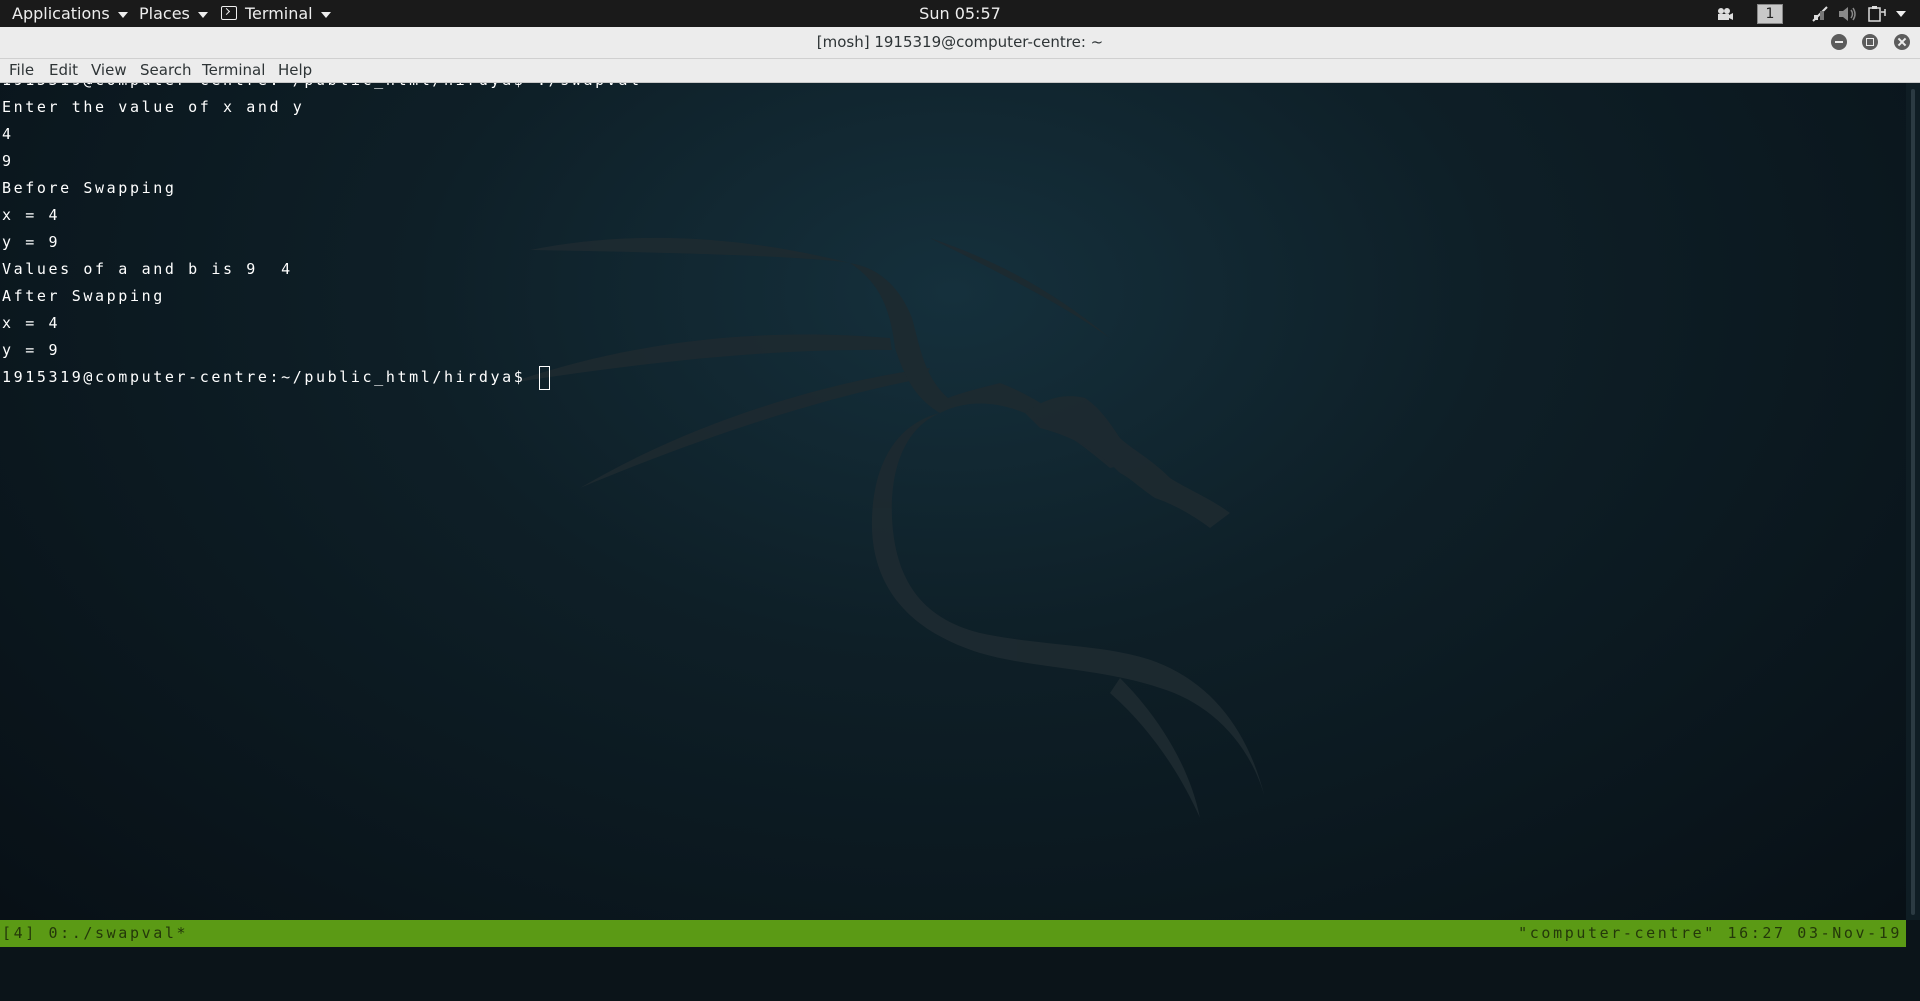 This screenshot has height=1001, width=1920. Describe the element at coordinates (229, 13) in the screenshot. I see `terminal-icon` at that location.